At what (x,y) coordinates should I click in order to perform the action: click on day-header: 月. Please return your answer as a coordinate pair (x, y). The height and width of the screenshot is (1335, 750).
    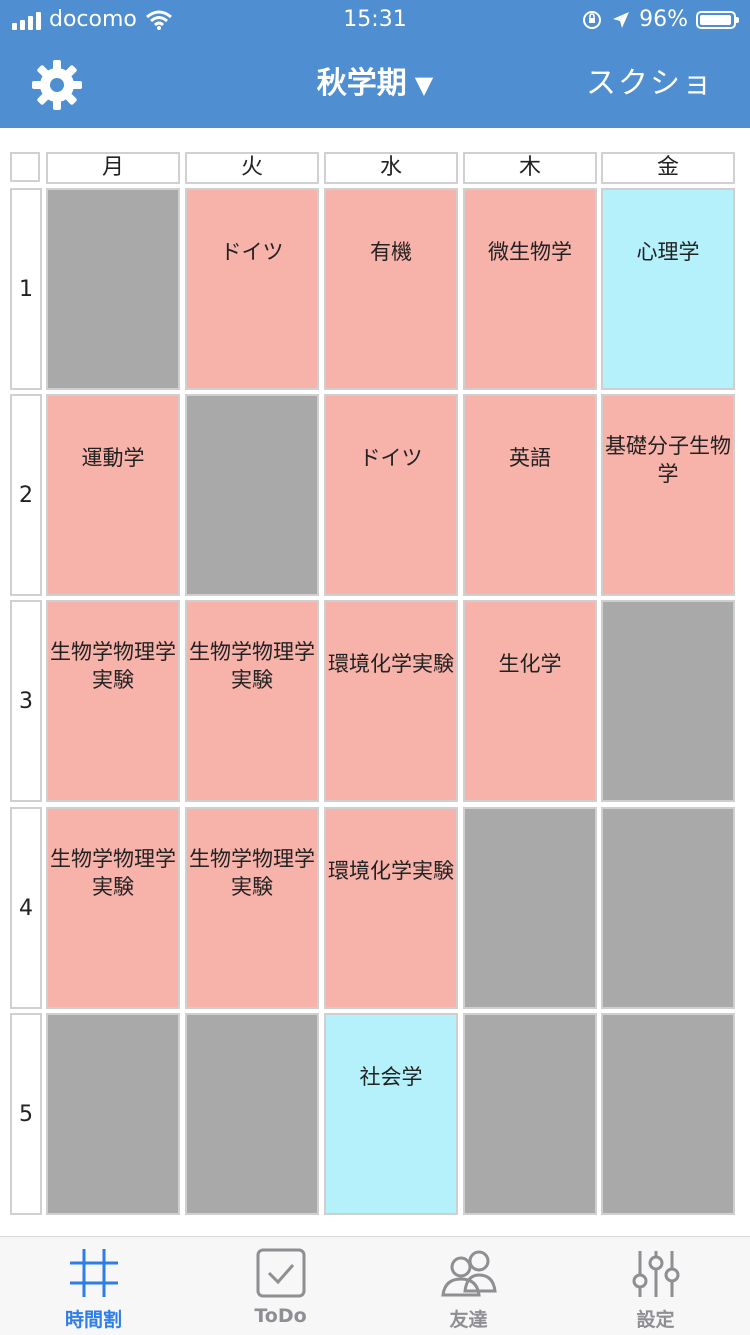
    Looking at the image, I should click on (113, 168).